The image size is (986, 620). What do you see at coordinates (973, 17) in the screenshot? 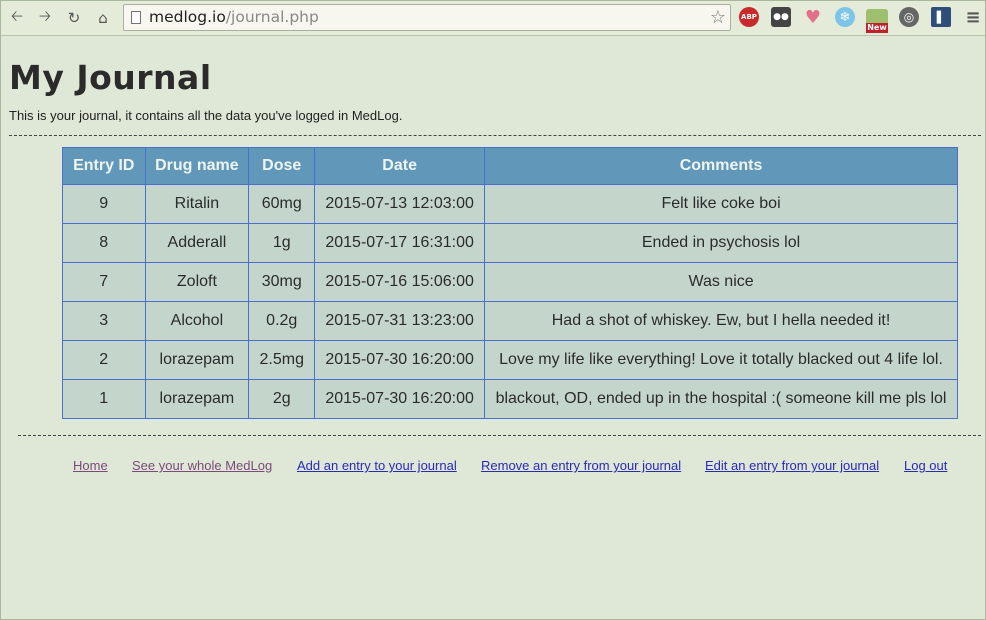
I see `menu-icon: ≡` at bounding box center [973, 17].